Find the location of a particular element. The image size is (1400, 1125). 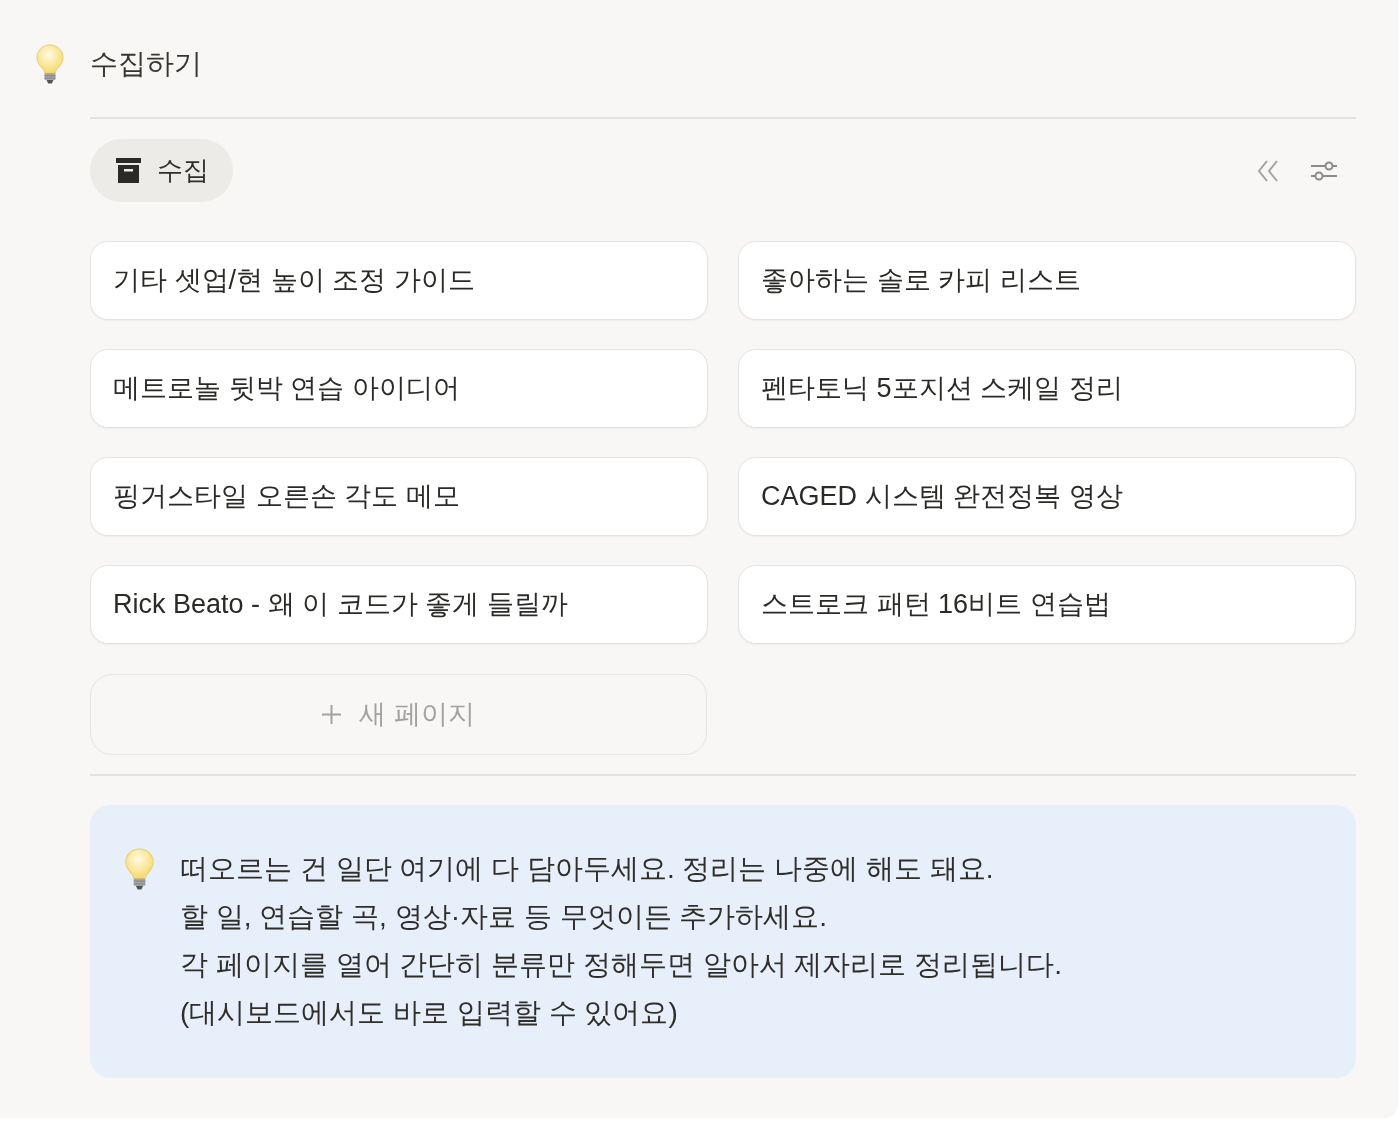

callout-text: 할 일, 연습할 곡, 영상·자료 등 무엇이든 추가하세요. is located at coordinates (504, 917).